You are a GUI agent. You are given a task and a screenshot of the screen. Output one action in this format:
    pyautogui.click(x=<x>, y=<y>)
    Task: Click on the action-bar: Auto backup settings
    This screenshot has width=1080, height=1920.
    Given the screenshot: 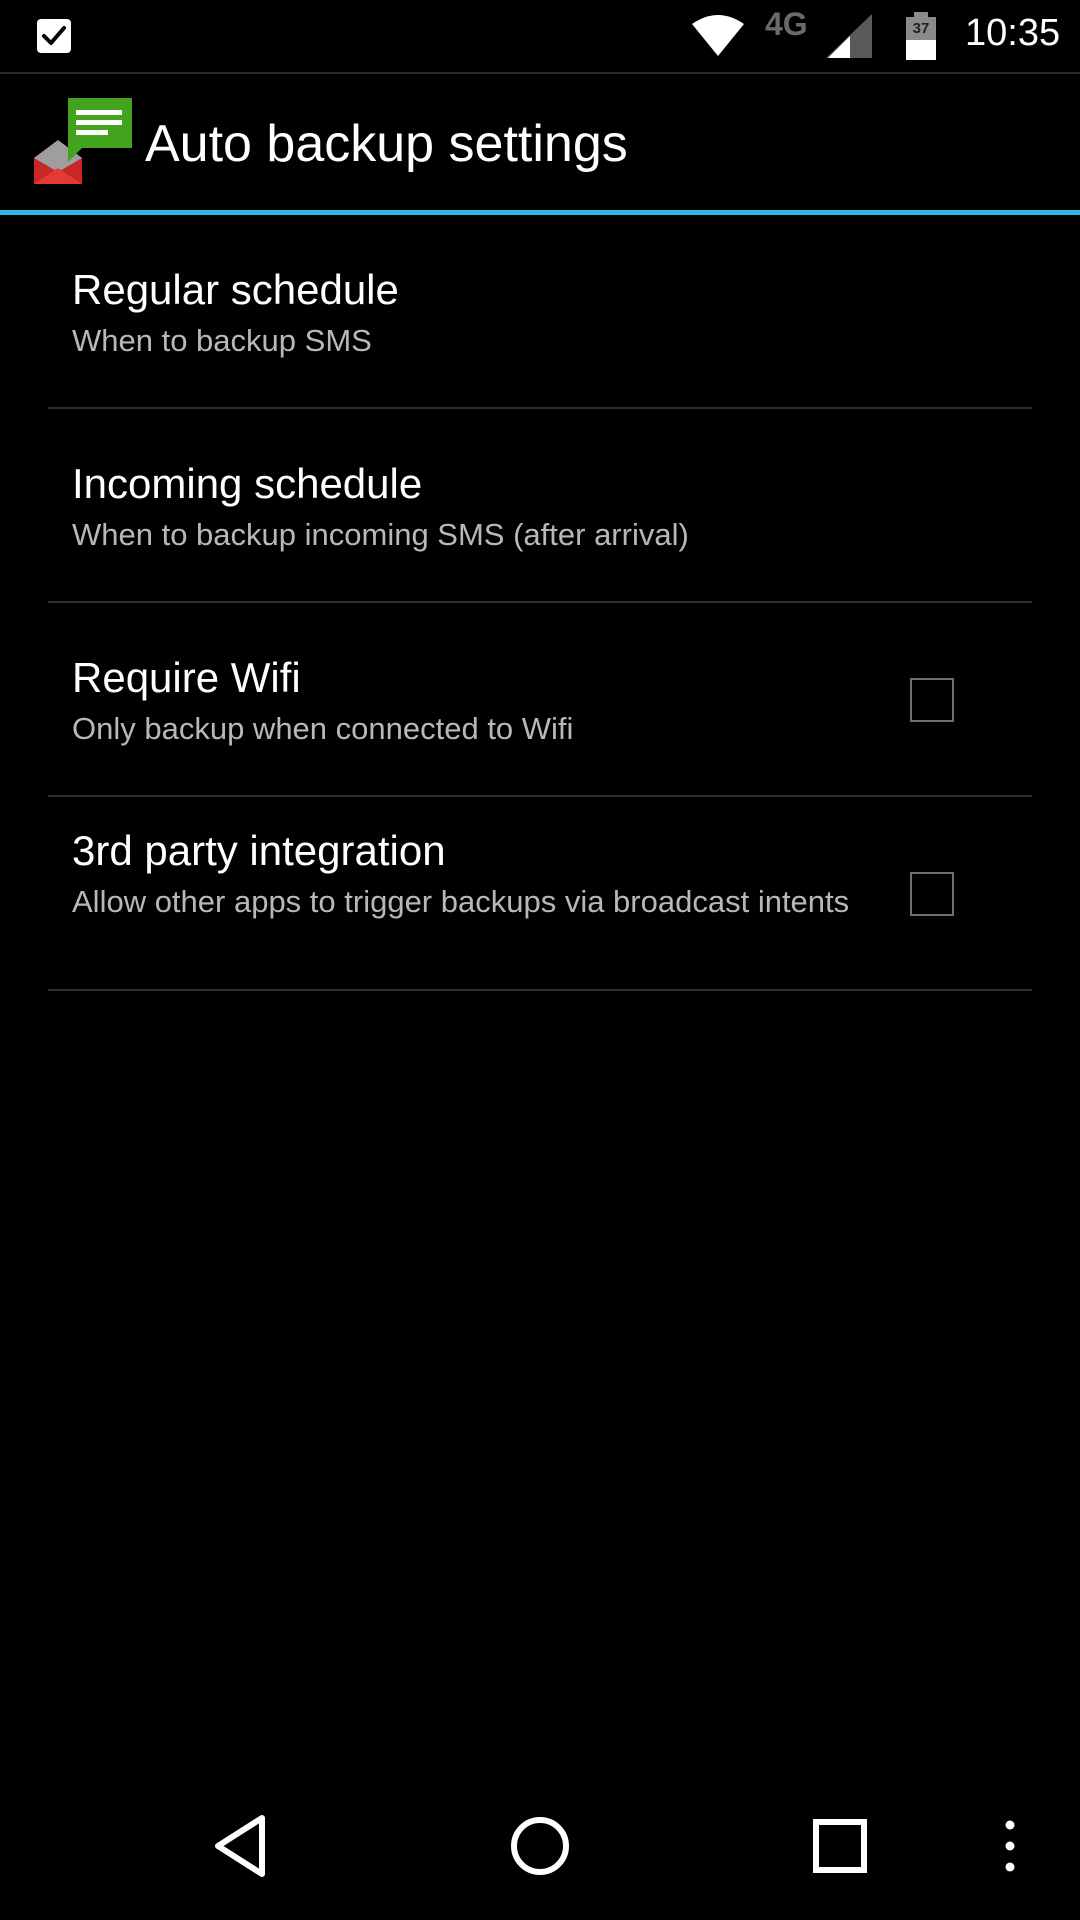 What is the action you would take?
    pyautogui.click(x=540, y=142)
    